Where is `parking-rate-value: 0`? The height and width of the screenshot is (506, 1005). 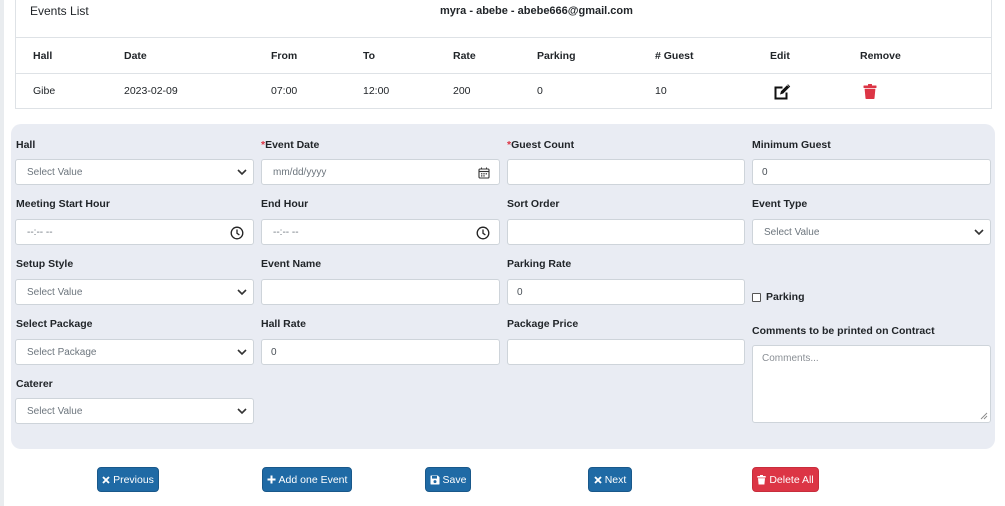
parking-rate-value: 0 is located at coordinates (520, 292).